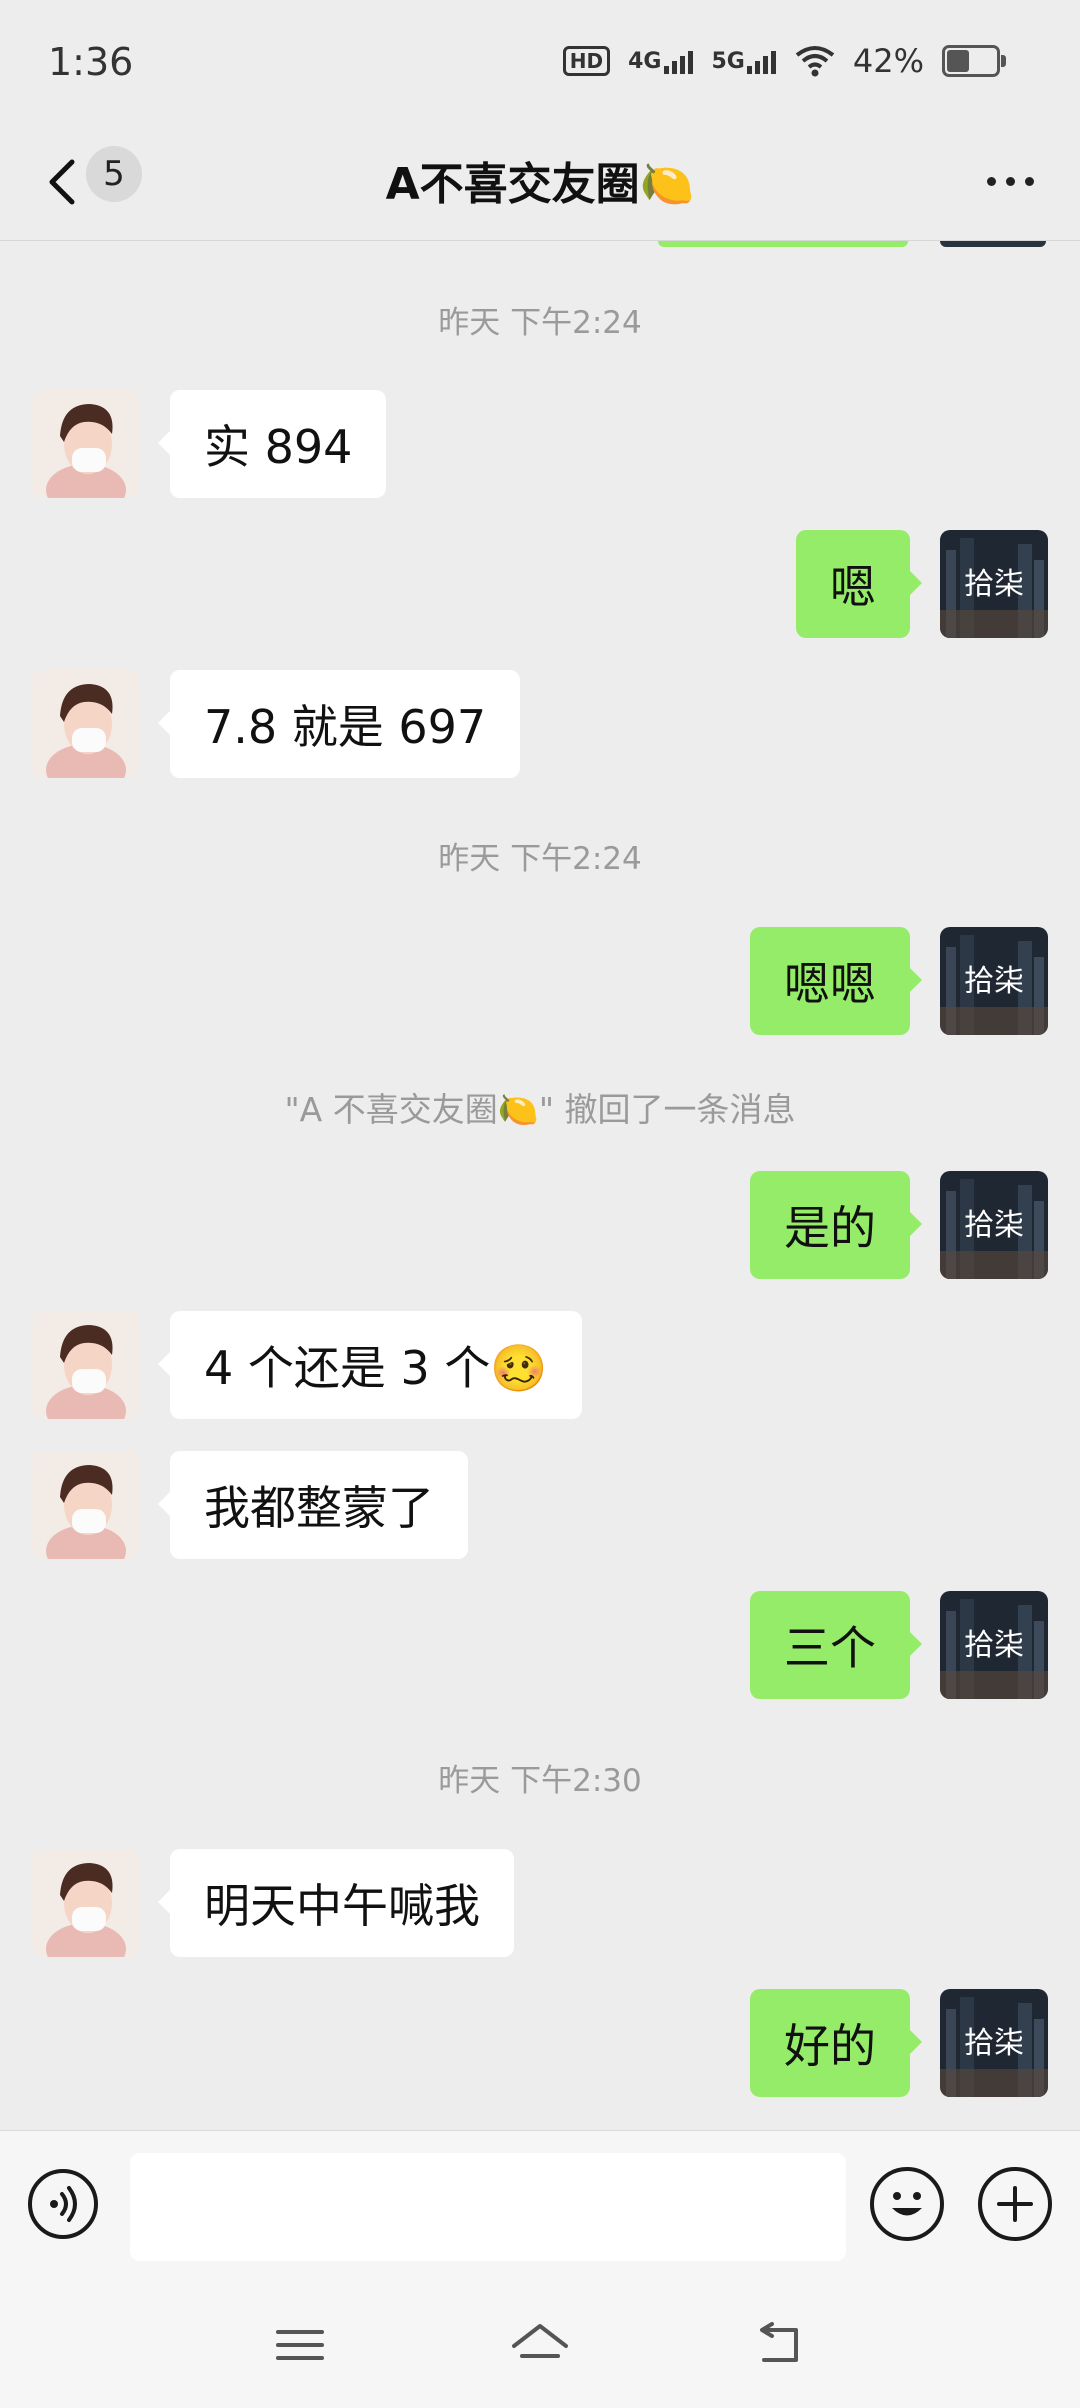 The height and width of the screenshot is (2408, 1080). What do you see at coordinates (779, 2342) in the screenshot?
I see `return-icon` at bounding box center [779, 2342].